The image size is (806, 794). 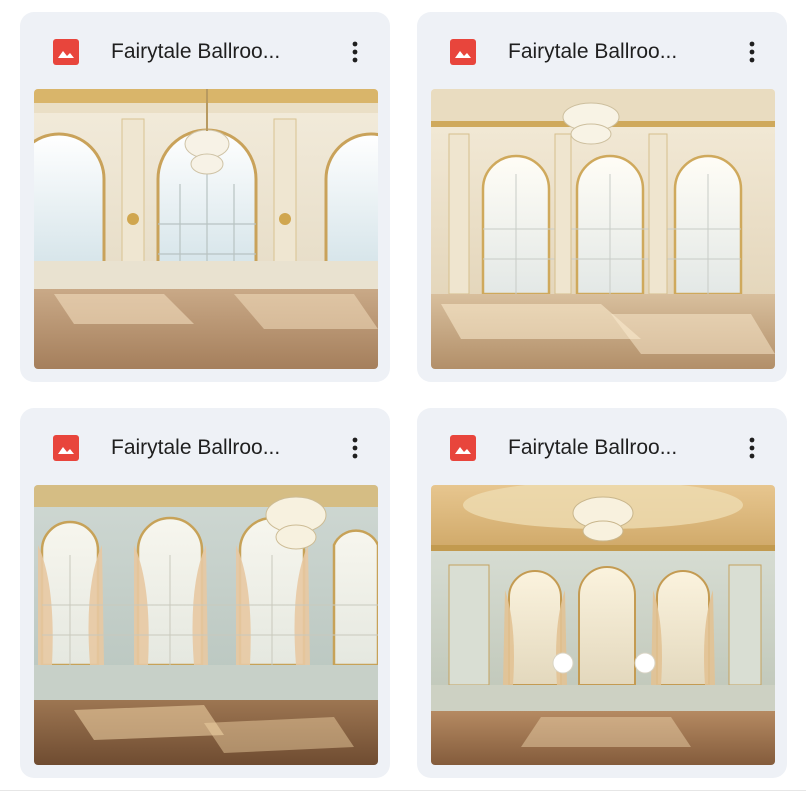 What do you see at coordinates (403, 790) in the screenshot?
I see `divider` at bounding box center [403, 790].